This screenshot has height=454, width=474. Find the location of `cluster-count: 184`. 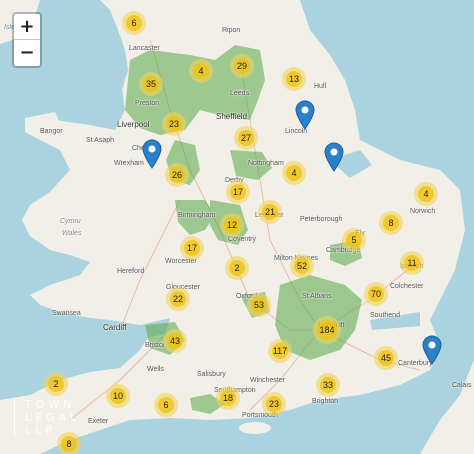

cluster-count: 184 is located at coordinates (327, 330).